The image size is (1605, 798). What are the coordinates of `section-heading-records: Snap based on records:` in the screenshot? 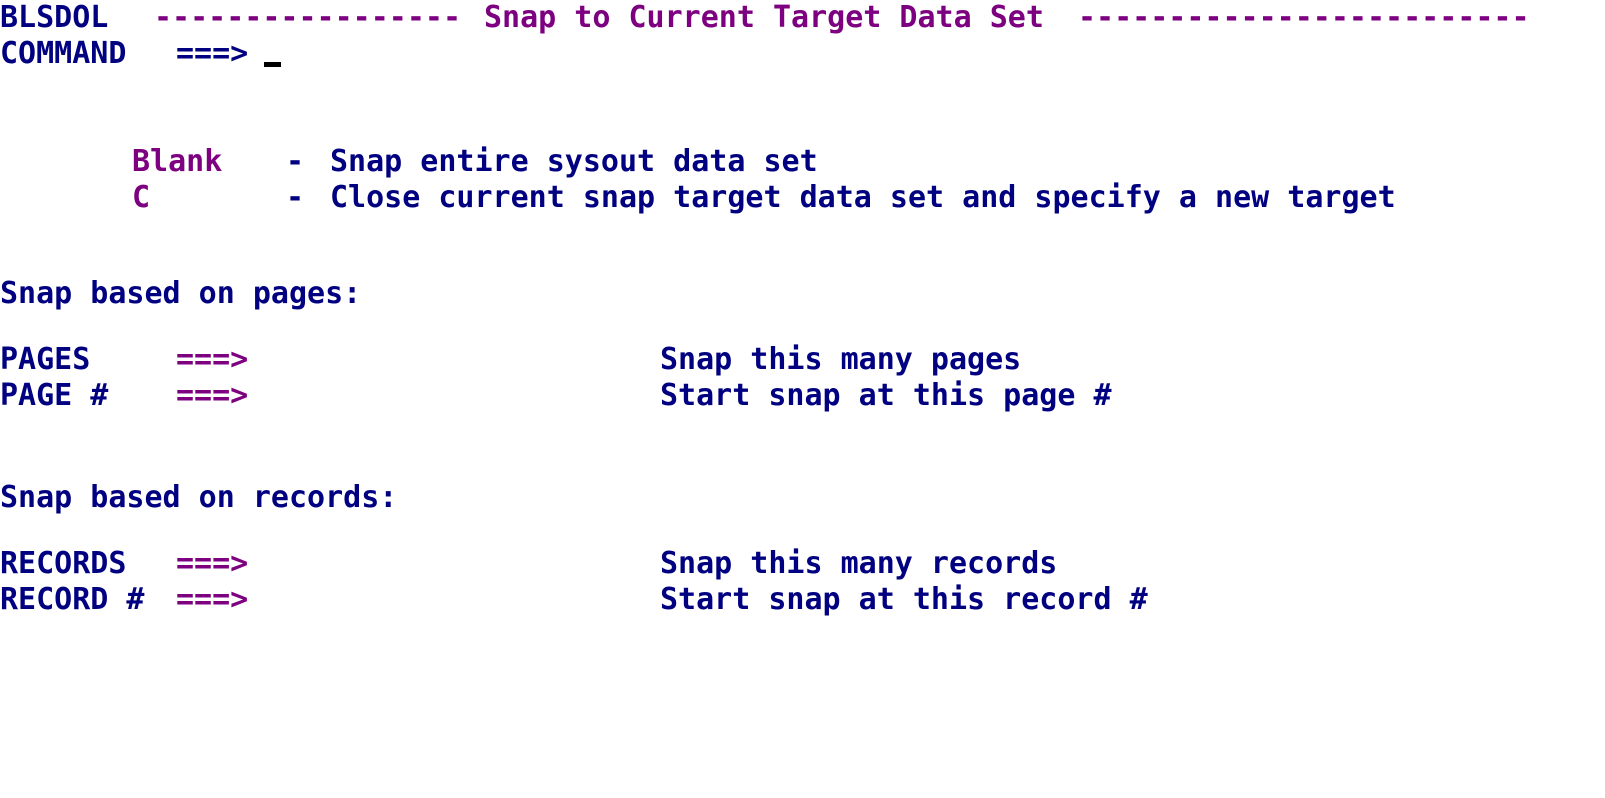 It's located at (199, 497).